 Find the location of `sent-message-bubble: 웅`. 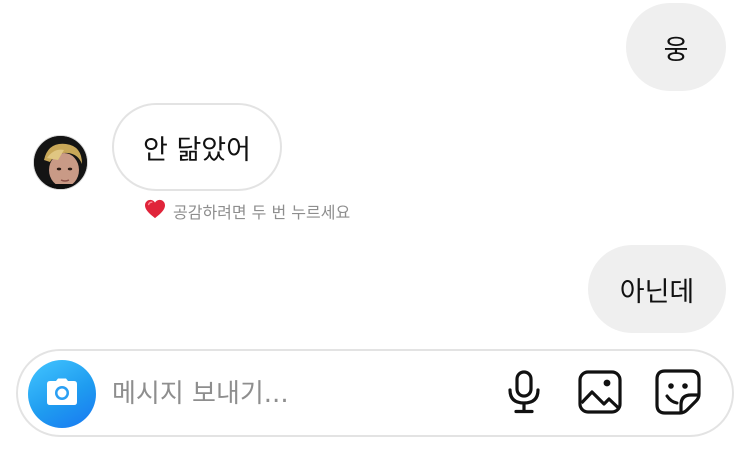

sent-message-bubble: 웅 is located at coordinates (676, 47).